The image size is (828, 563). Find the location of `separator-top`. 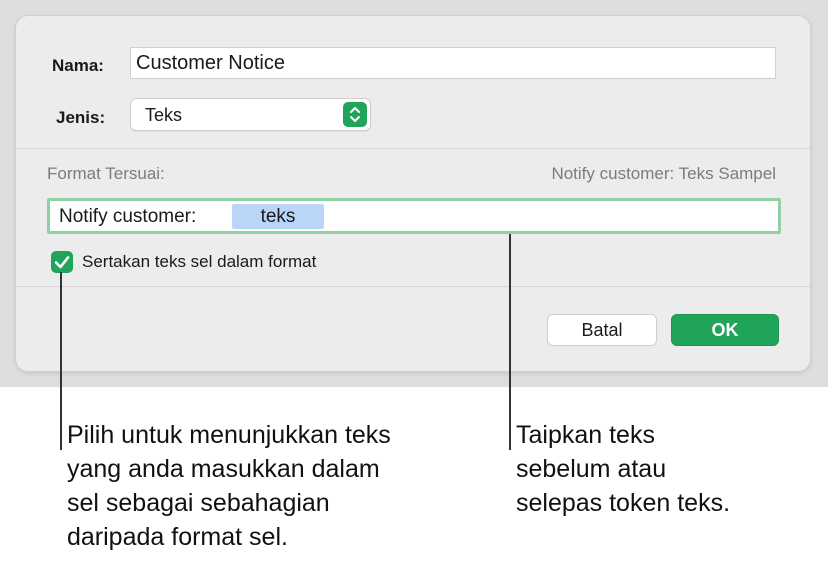

separator-top is located at coordinates (413, 148).